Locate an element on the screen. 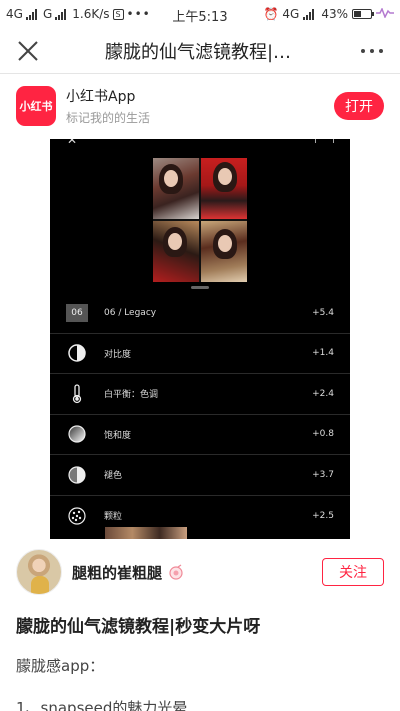 This screenshot has height=711, width=400. adjustment-label: 颗粒 is located at coordinates (113, 517).